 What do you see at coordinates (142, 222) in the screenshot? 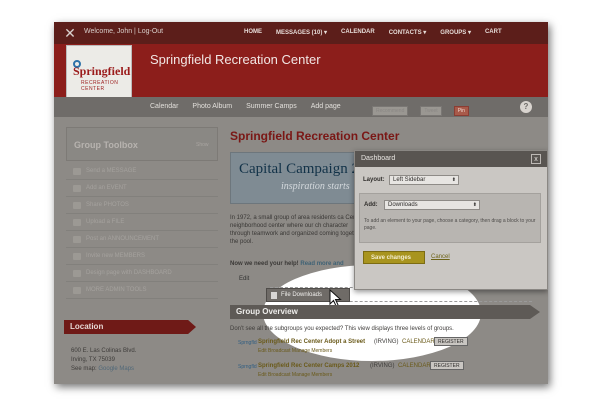
I see `tool-upload-file: Upload a FILE` at bounding box center [142, 222].